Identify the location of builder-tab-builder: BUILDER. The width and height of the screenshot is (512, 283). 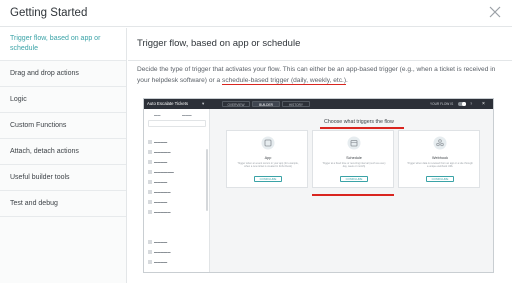
(266, 103).